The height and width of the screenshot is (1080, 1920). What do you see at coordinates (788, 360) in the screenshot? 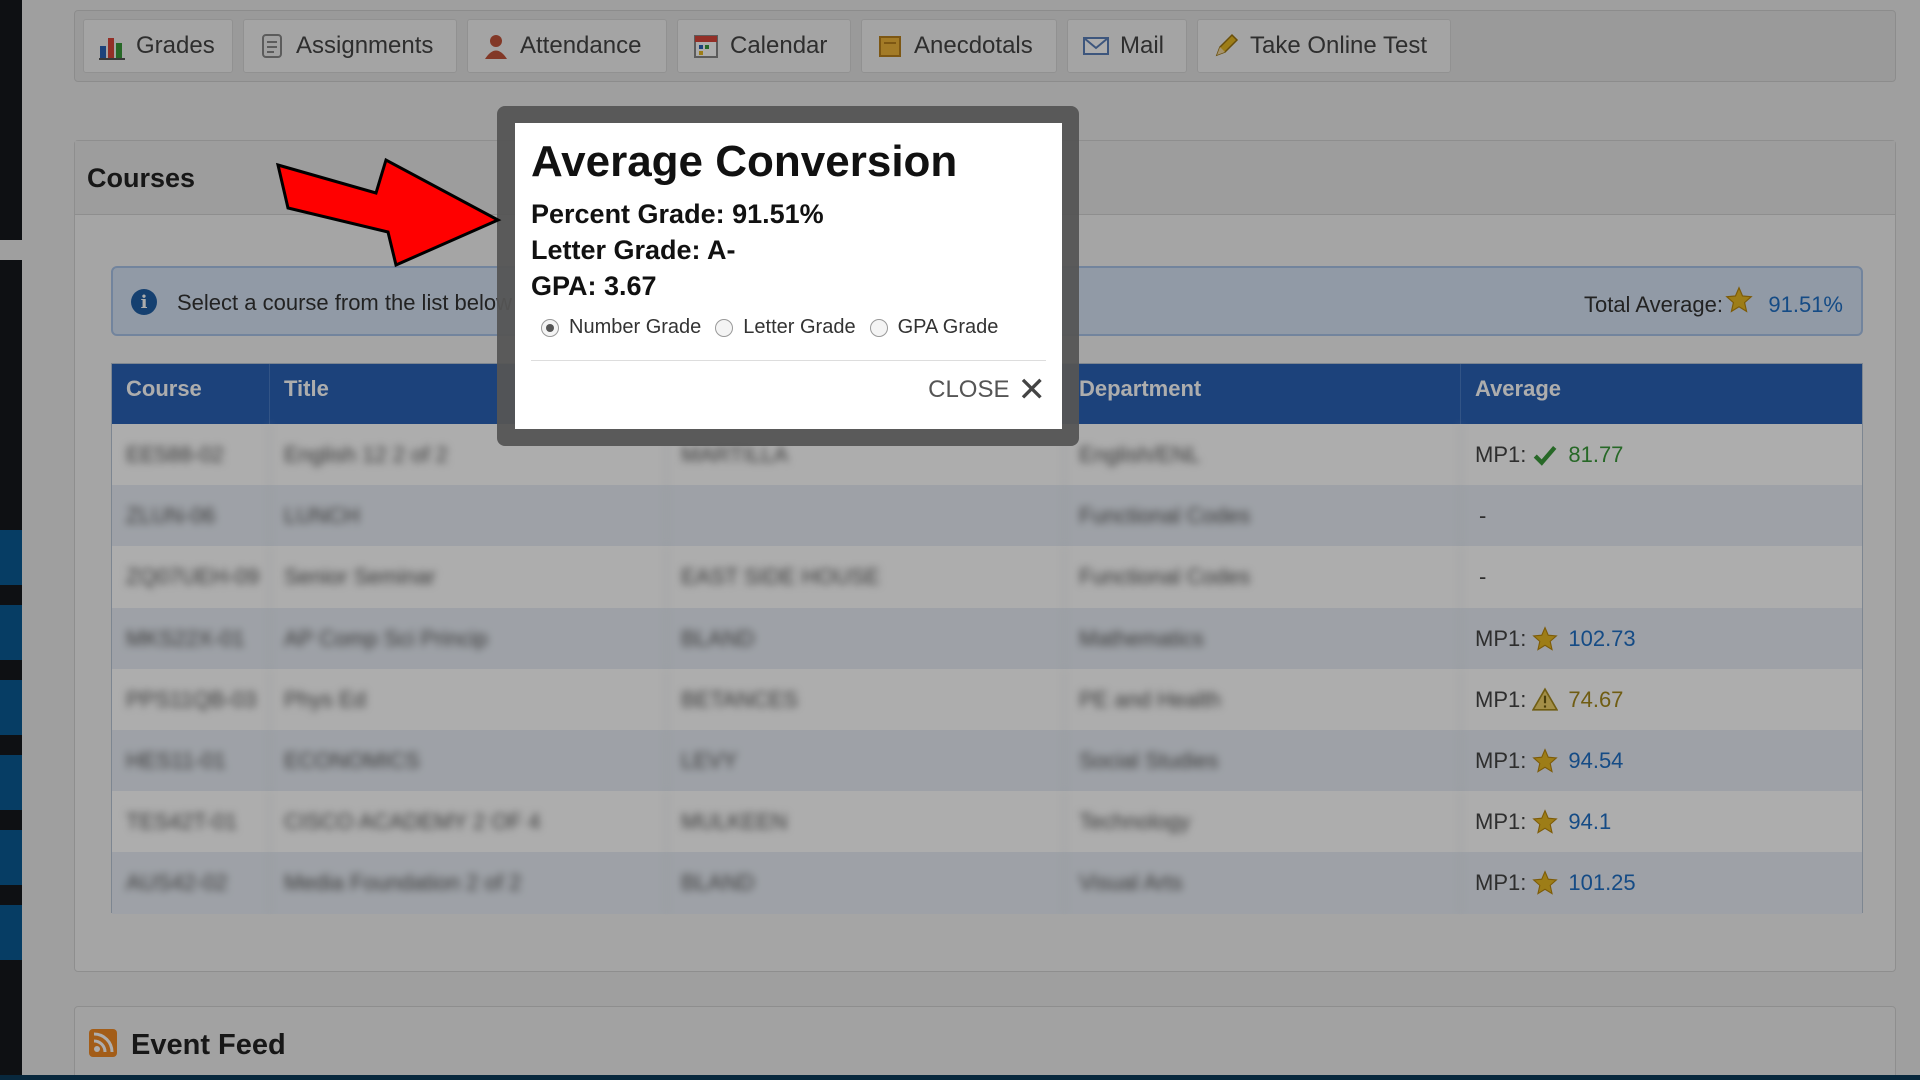
I see `dialog-divider` at bounding box center [788, 360].